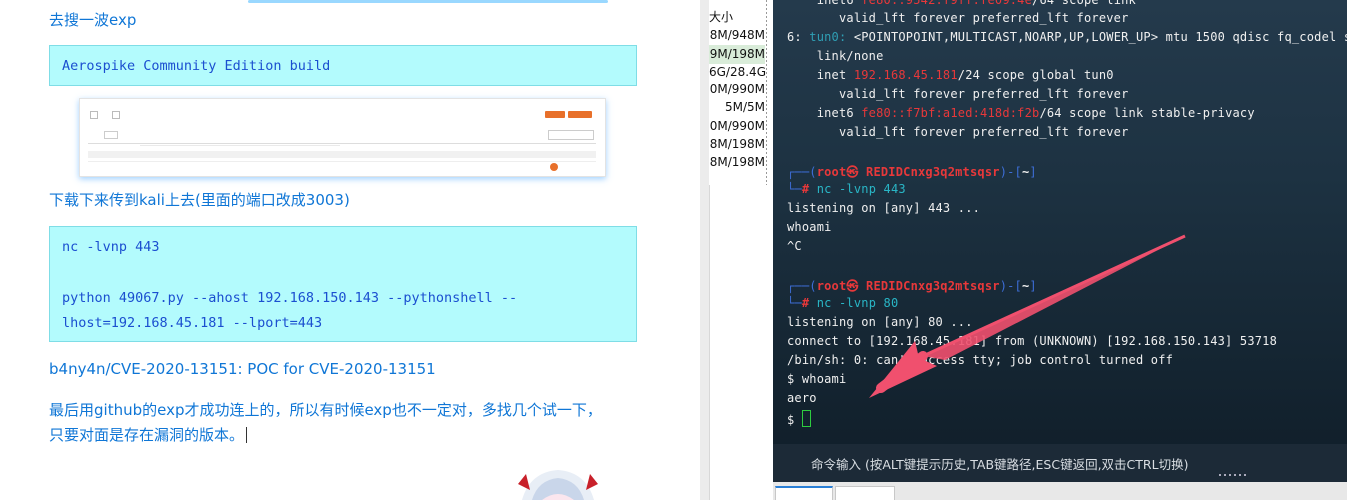  What do you see at coordinates (1234, 475) in the screenshot?
I see `bar-dots` at bounding box center [1234, 475].